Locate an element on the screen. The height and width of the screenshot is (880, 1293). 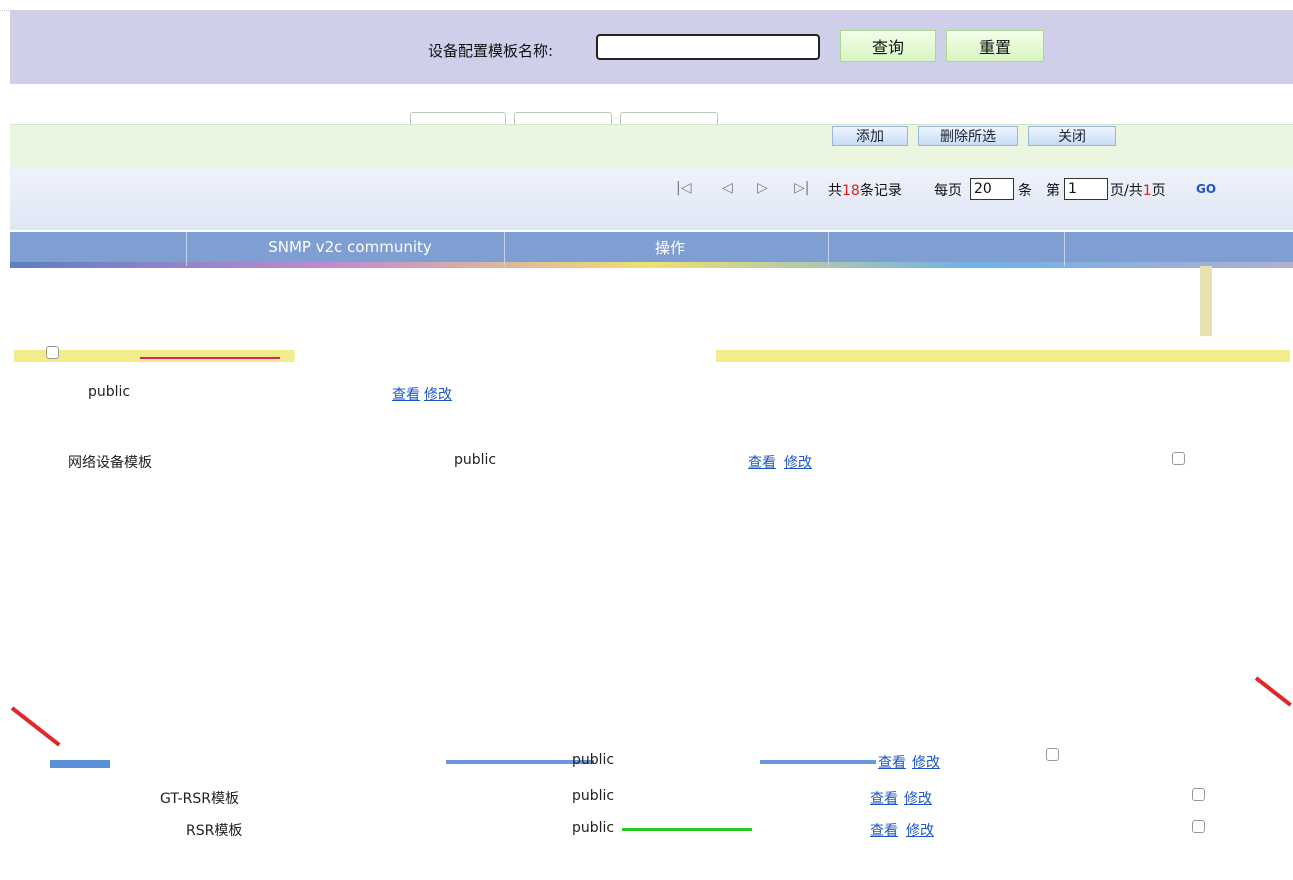
row-template-name: RSR模板 is located at coordinates (214, 831).